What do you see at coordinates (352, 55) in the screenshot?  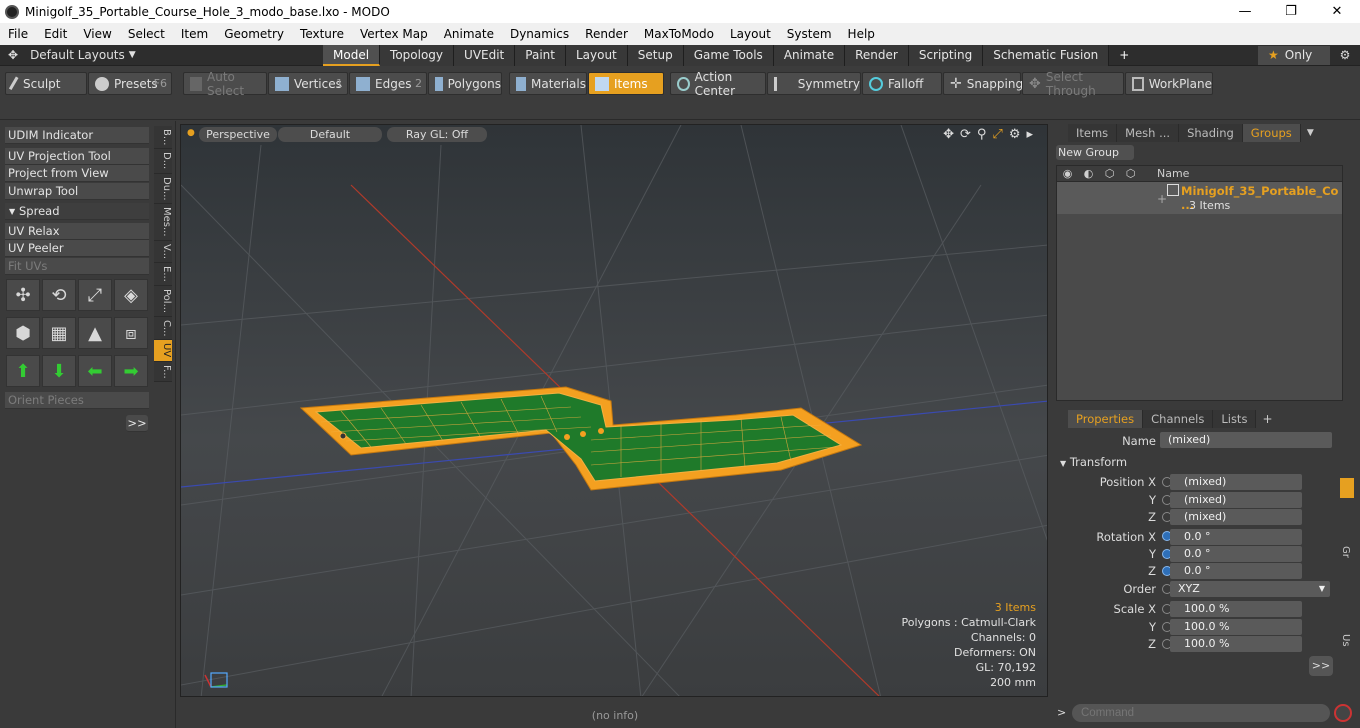 I see `tab-model: Model` at bounding box center [352, 55].